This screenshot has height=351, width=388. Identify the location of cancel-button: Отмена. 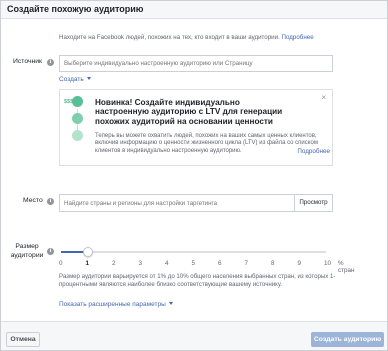
(23, 339).